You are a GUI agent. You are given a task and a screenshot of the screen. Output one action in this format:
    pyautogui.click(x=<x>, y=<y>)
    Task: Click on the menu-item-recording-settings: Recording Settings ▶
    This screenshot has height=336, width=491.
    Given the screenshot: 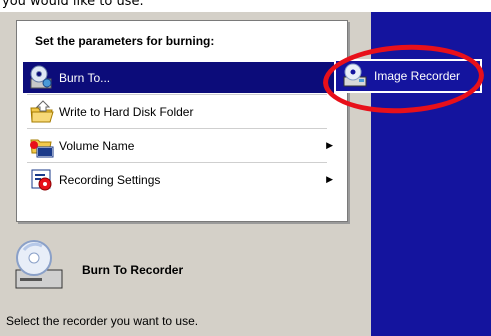 What is the action you would take?
    pyautogui.click(x=182, y=179)
    